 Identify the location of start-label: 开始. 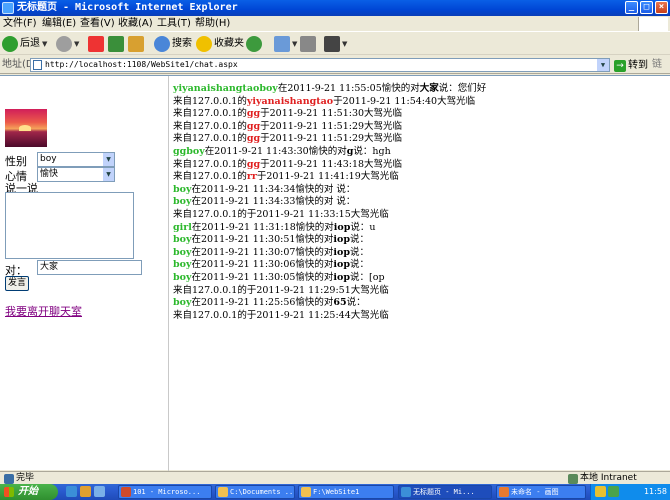
(28, 491).